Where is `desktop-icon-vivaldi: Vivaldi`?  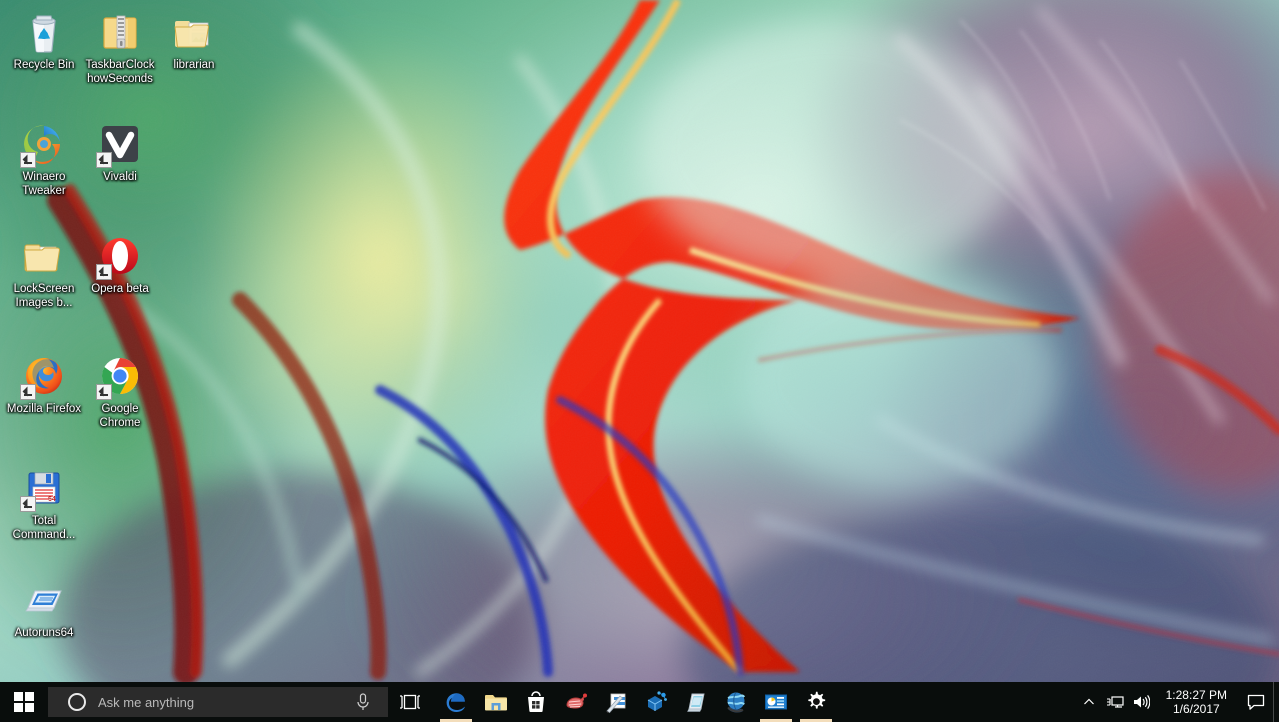
desktop-icon-vivaldi: Vivaldi is located at coordinates (120, 152).